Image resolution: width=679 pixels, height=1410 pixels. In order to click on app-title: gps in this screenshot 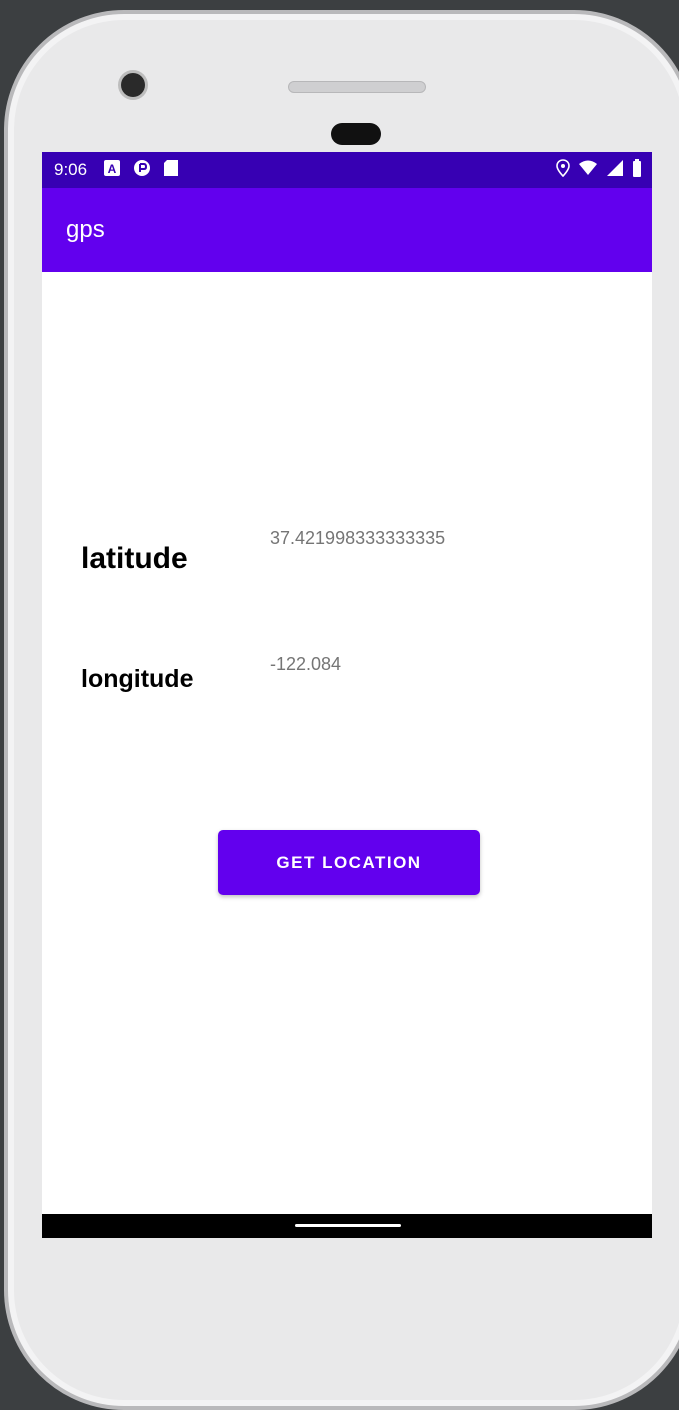, I will do `click(85, 229)`.